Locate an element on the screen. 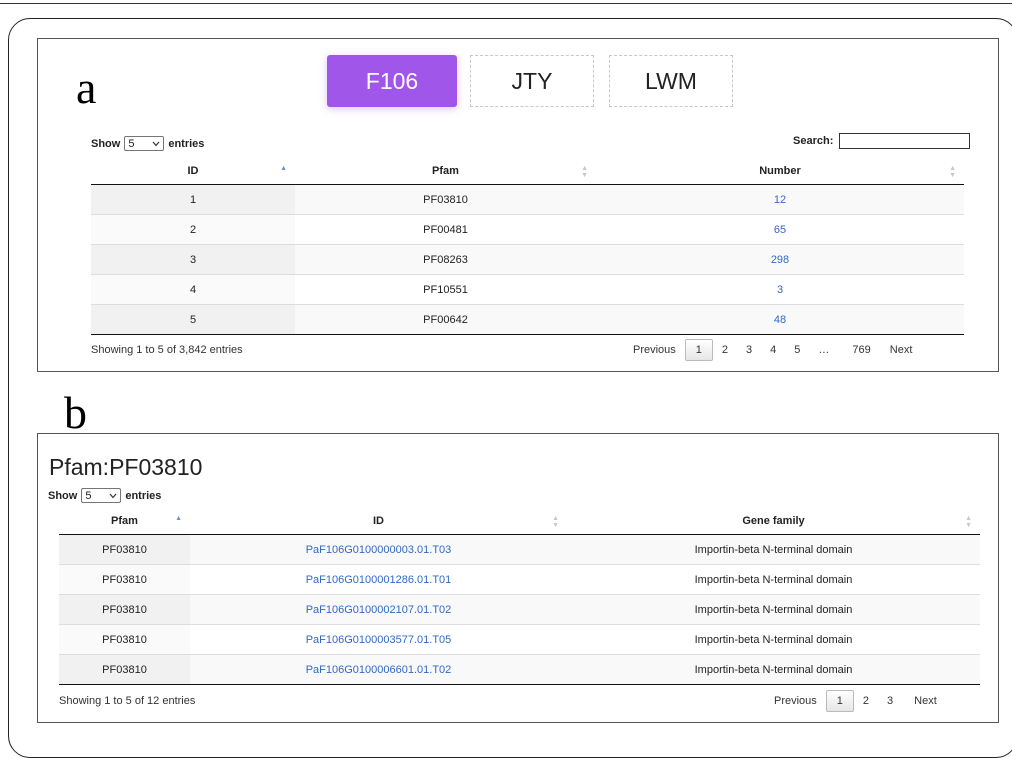 Image resolution: width=1012 pixels, height=758 pixels. table-row: 5 PF00642 48 is located at coordinates (527, 319).